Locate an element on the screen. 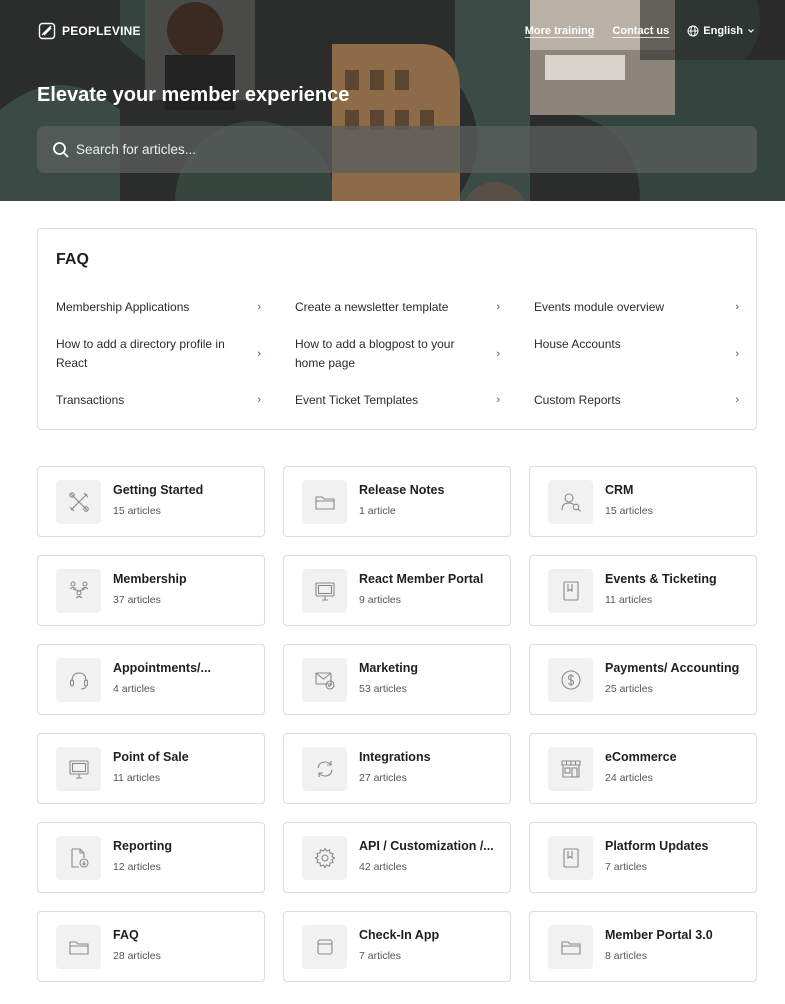 Image resolution: width=785 pixels, height=1004 pixels. logo-mark-icon is located at coordinates (47, 31).